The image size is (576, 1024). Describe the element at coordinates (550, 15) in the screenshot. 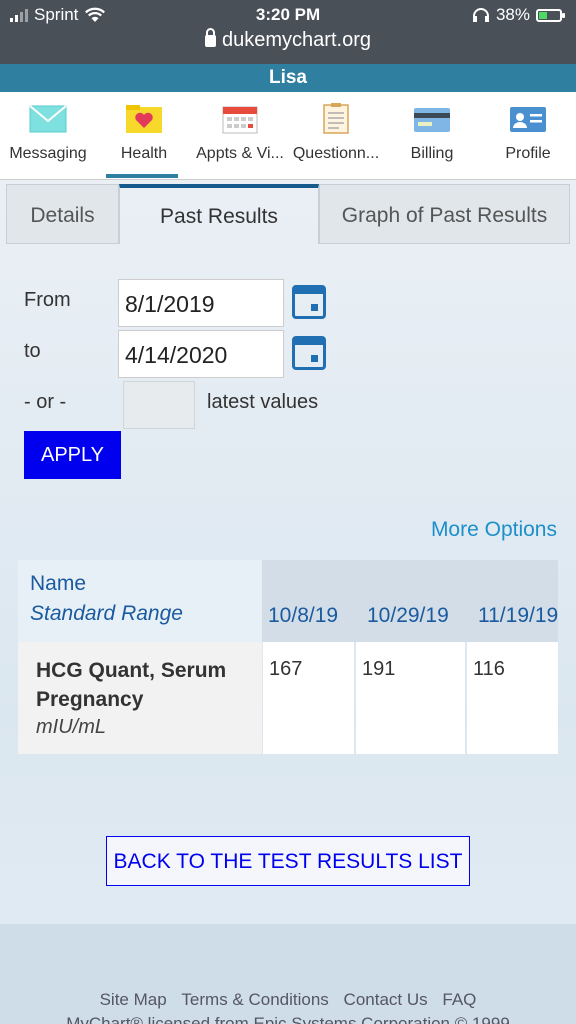

I see `battery-icon` at that location.